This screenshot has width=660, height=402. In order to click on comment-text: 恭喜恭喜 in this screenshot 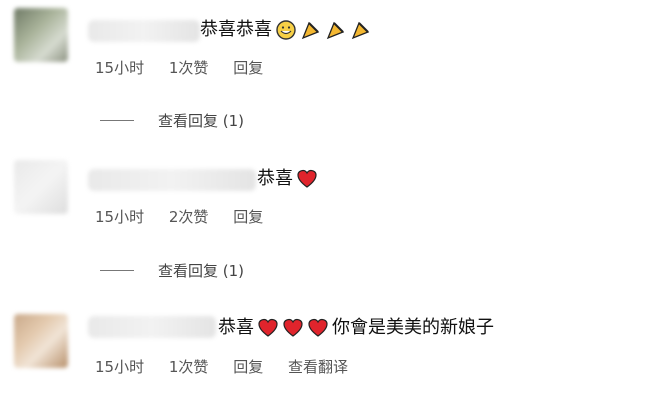, I will do `click(286, 30)`.